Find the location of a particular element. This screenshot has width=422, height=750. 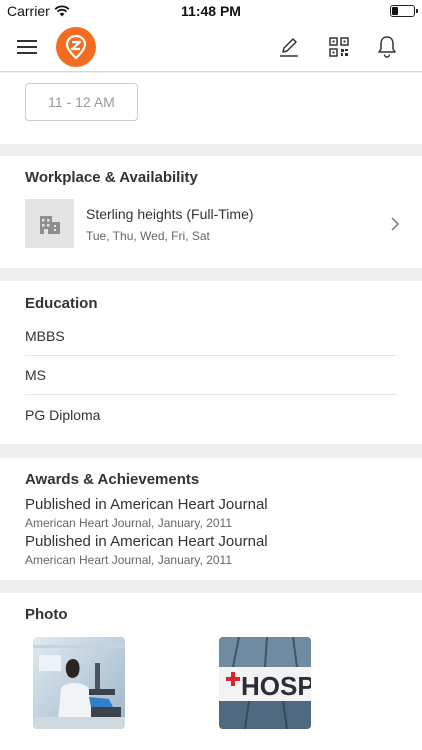

education-item: MBBS is located at coordinates (211, 336).